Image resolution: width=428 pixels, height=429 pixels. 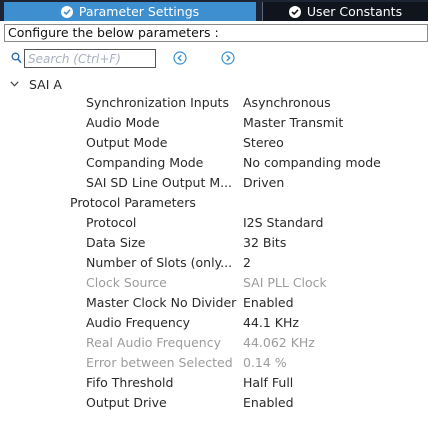 What do you see at coordinates (111, 222) in the screenshot?
I see `parameter-label: Protocol` at bounding box center [111, 222].